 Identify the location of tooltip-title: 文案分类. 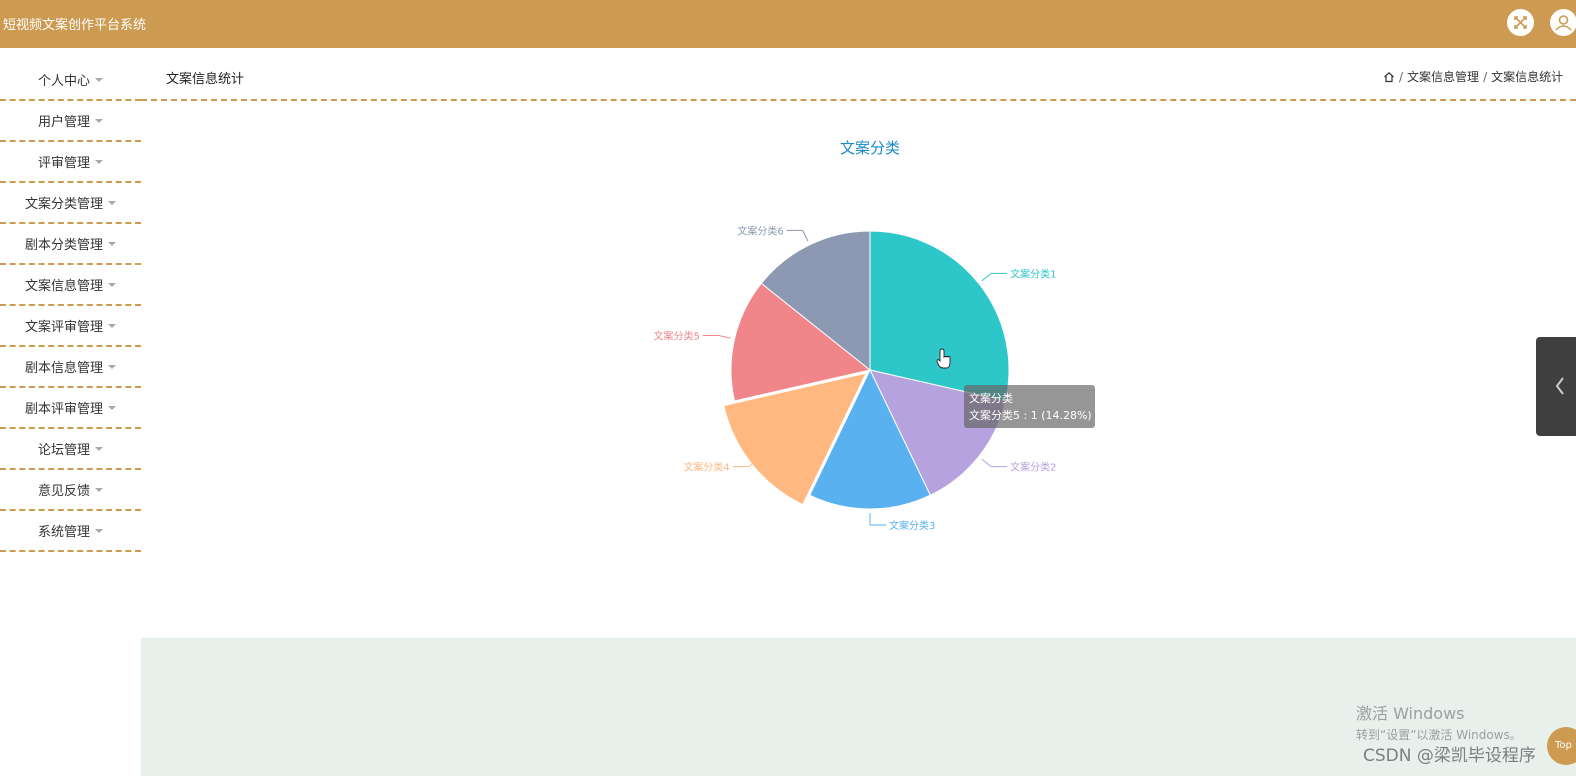
(991, 398).